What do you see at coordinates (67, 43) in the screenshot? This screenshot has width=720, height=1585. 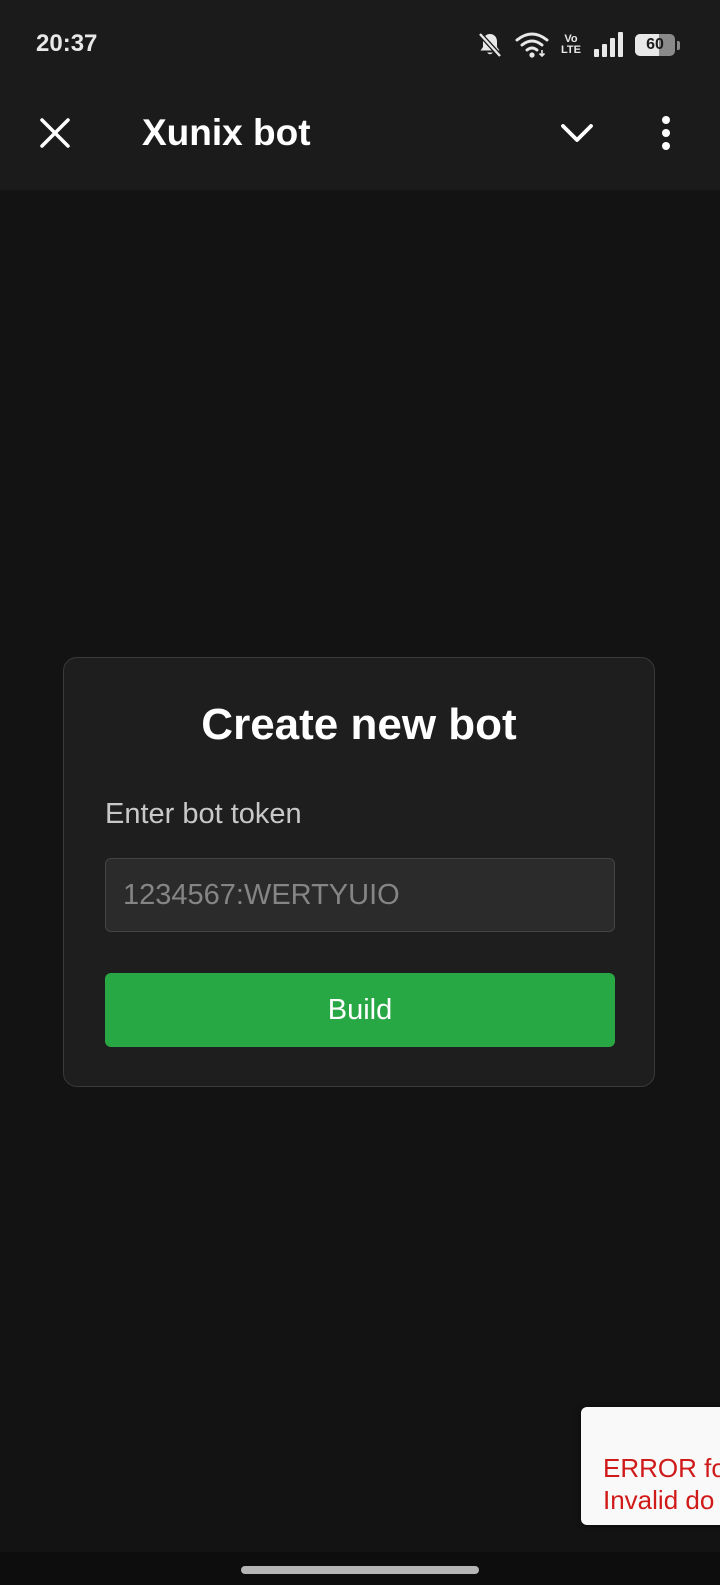 I see `status-time: 20:37` at bounding box center [67, 43].